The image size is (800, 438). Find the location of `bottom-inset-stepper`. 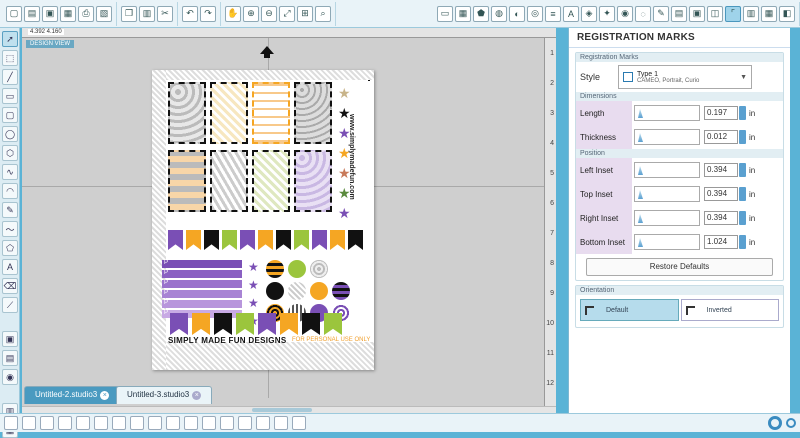

bottom-inset-stepper is located at coordinates (742, 242).